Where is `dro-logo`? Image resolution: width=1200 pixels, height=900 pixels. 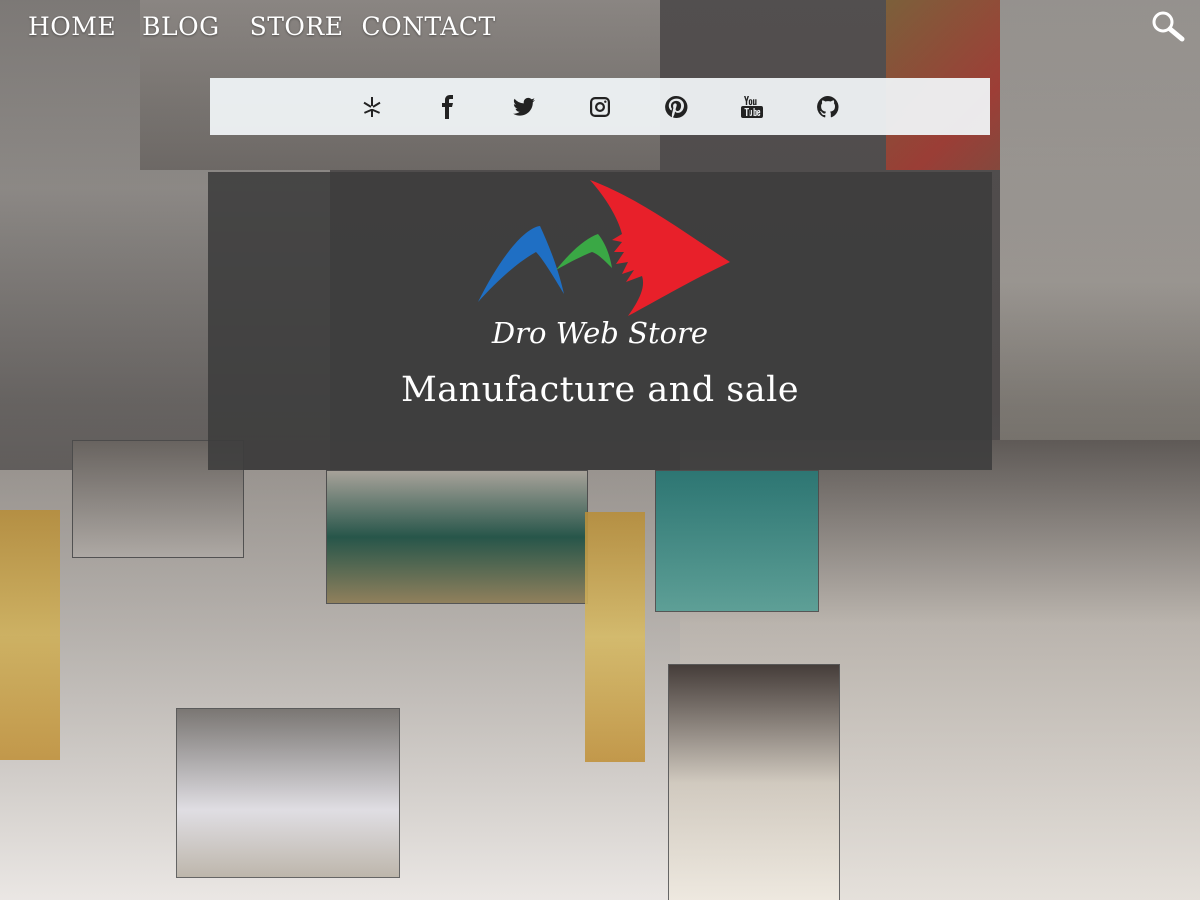 dro-logo is located at coordinates (608, 248).